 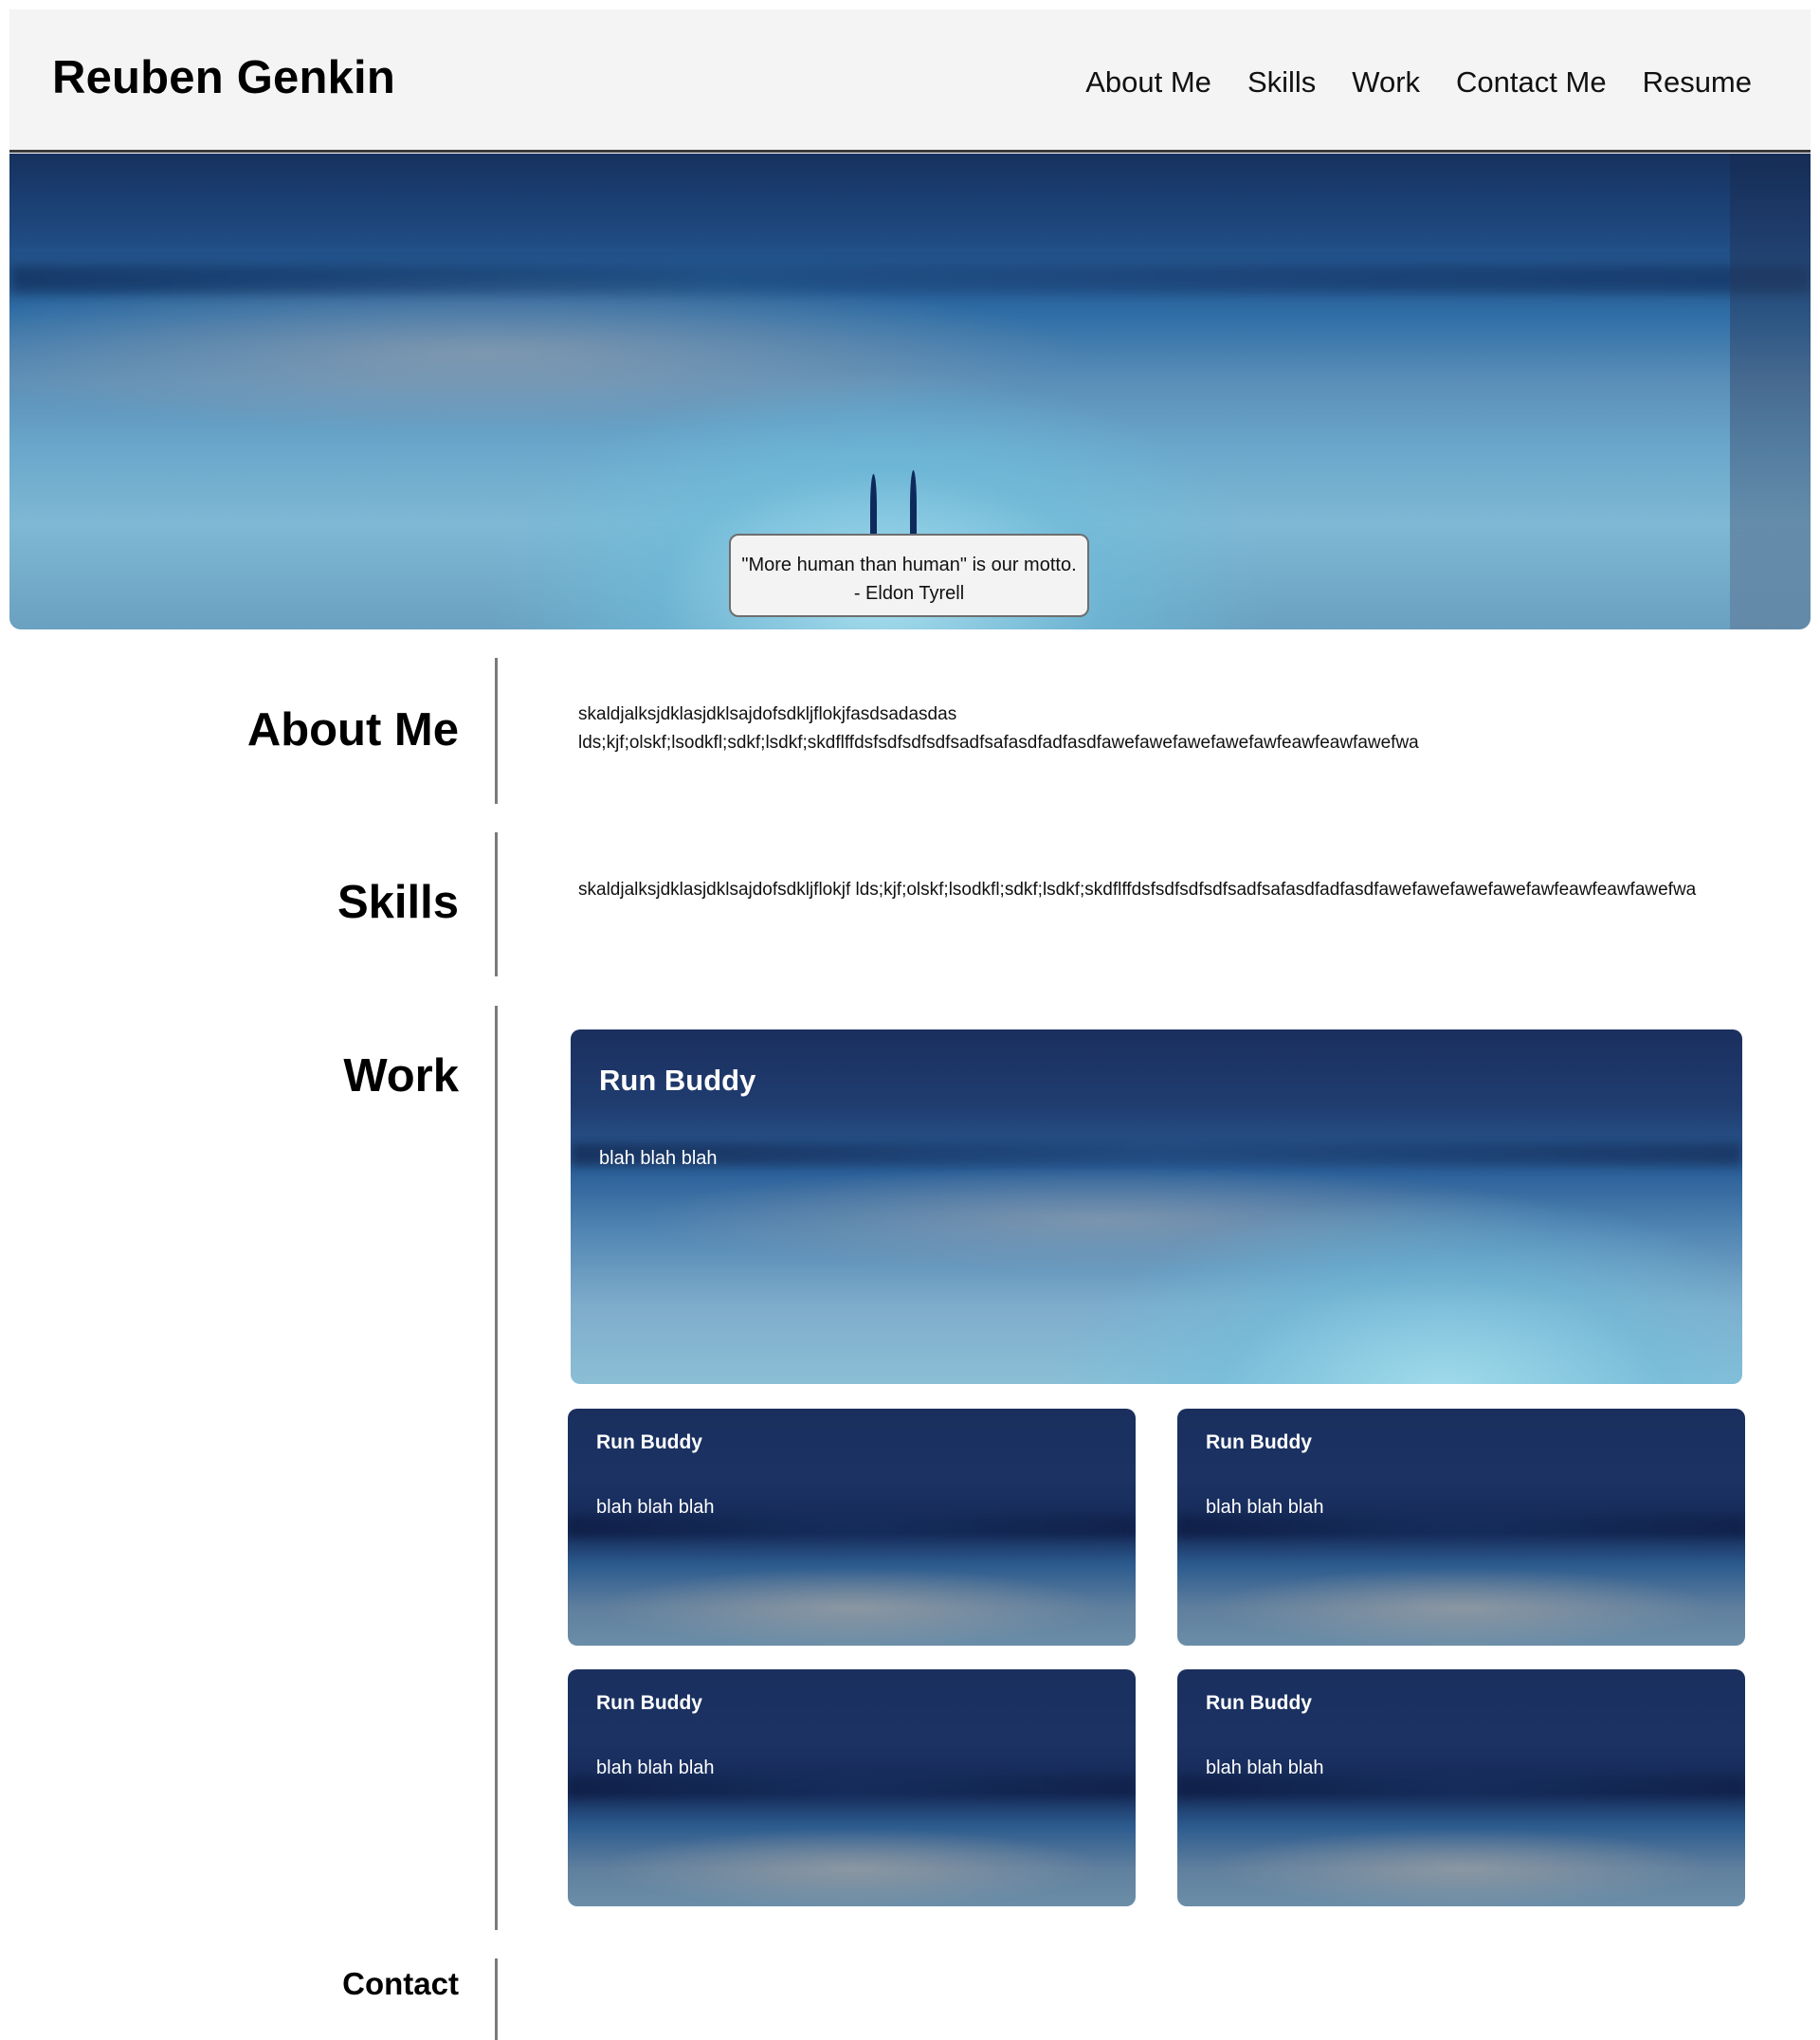 What do you see at coordinates (400, 1984) in the screenshot?
I see `contact-title: Contact` at bounding box center [400, 1984].